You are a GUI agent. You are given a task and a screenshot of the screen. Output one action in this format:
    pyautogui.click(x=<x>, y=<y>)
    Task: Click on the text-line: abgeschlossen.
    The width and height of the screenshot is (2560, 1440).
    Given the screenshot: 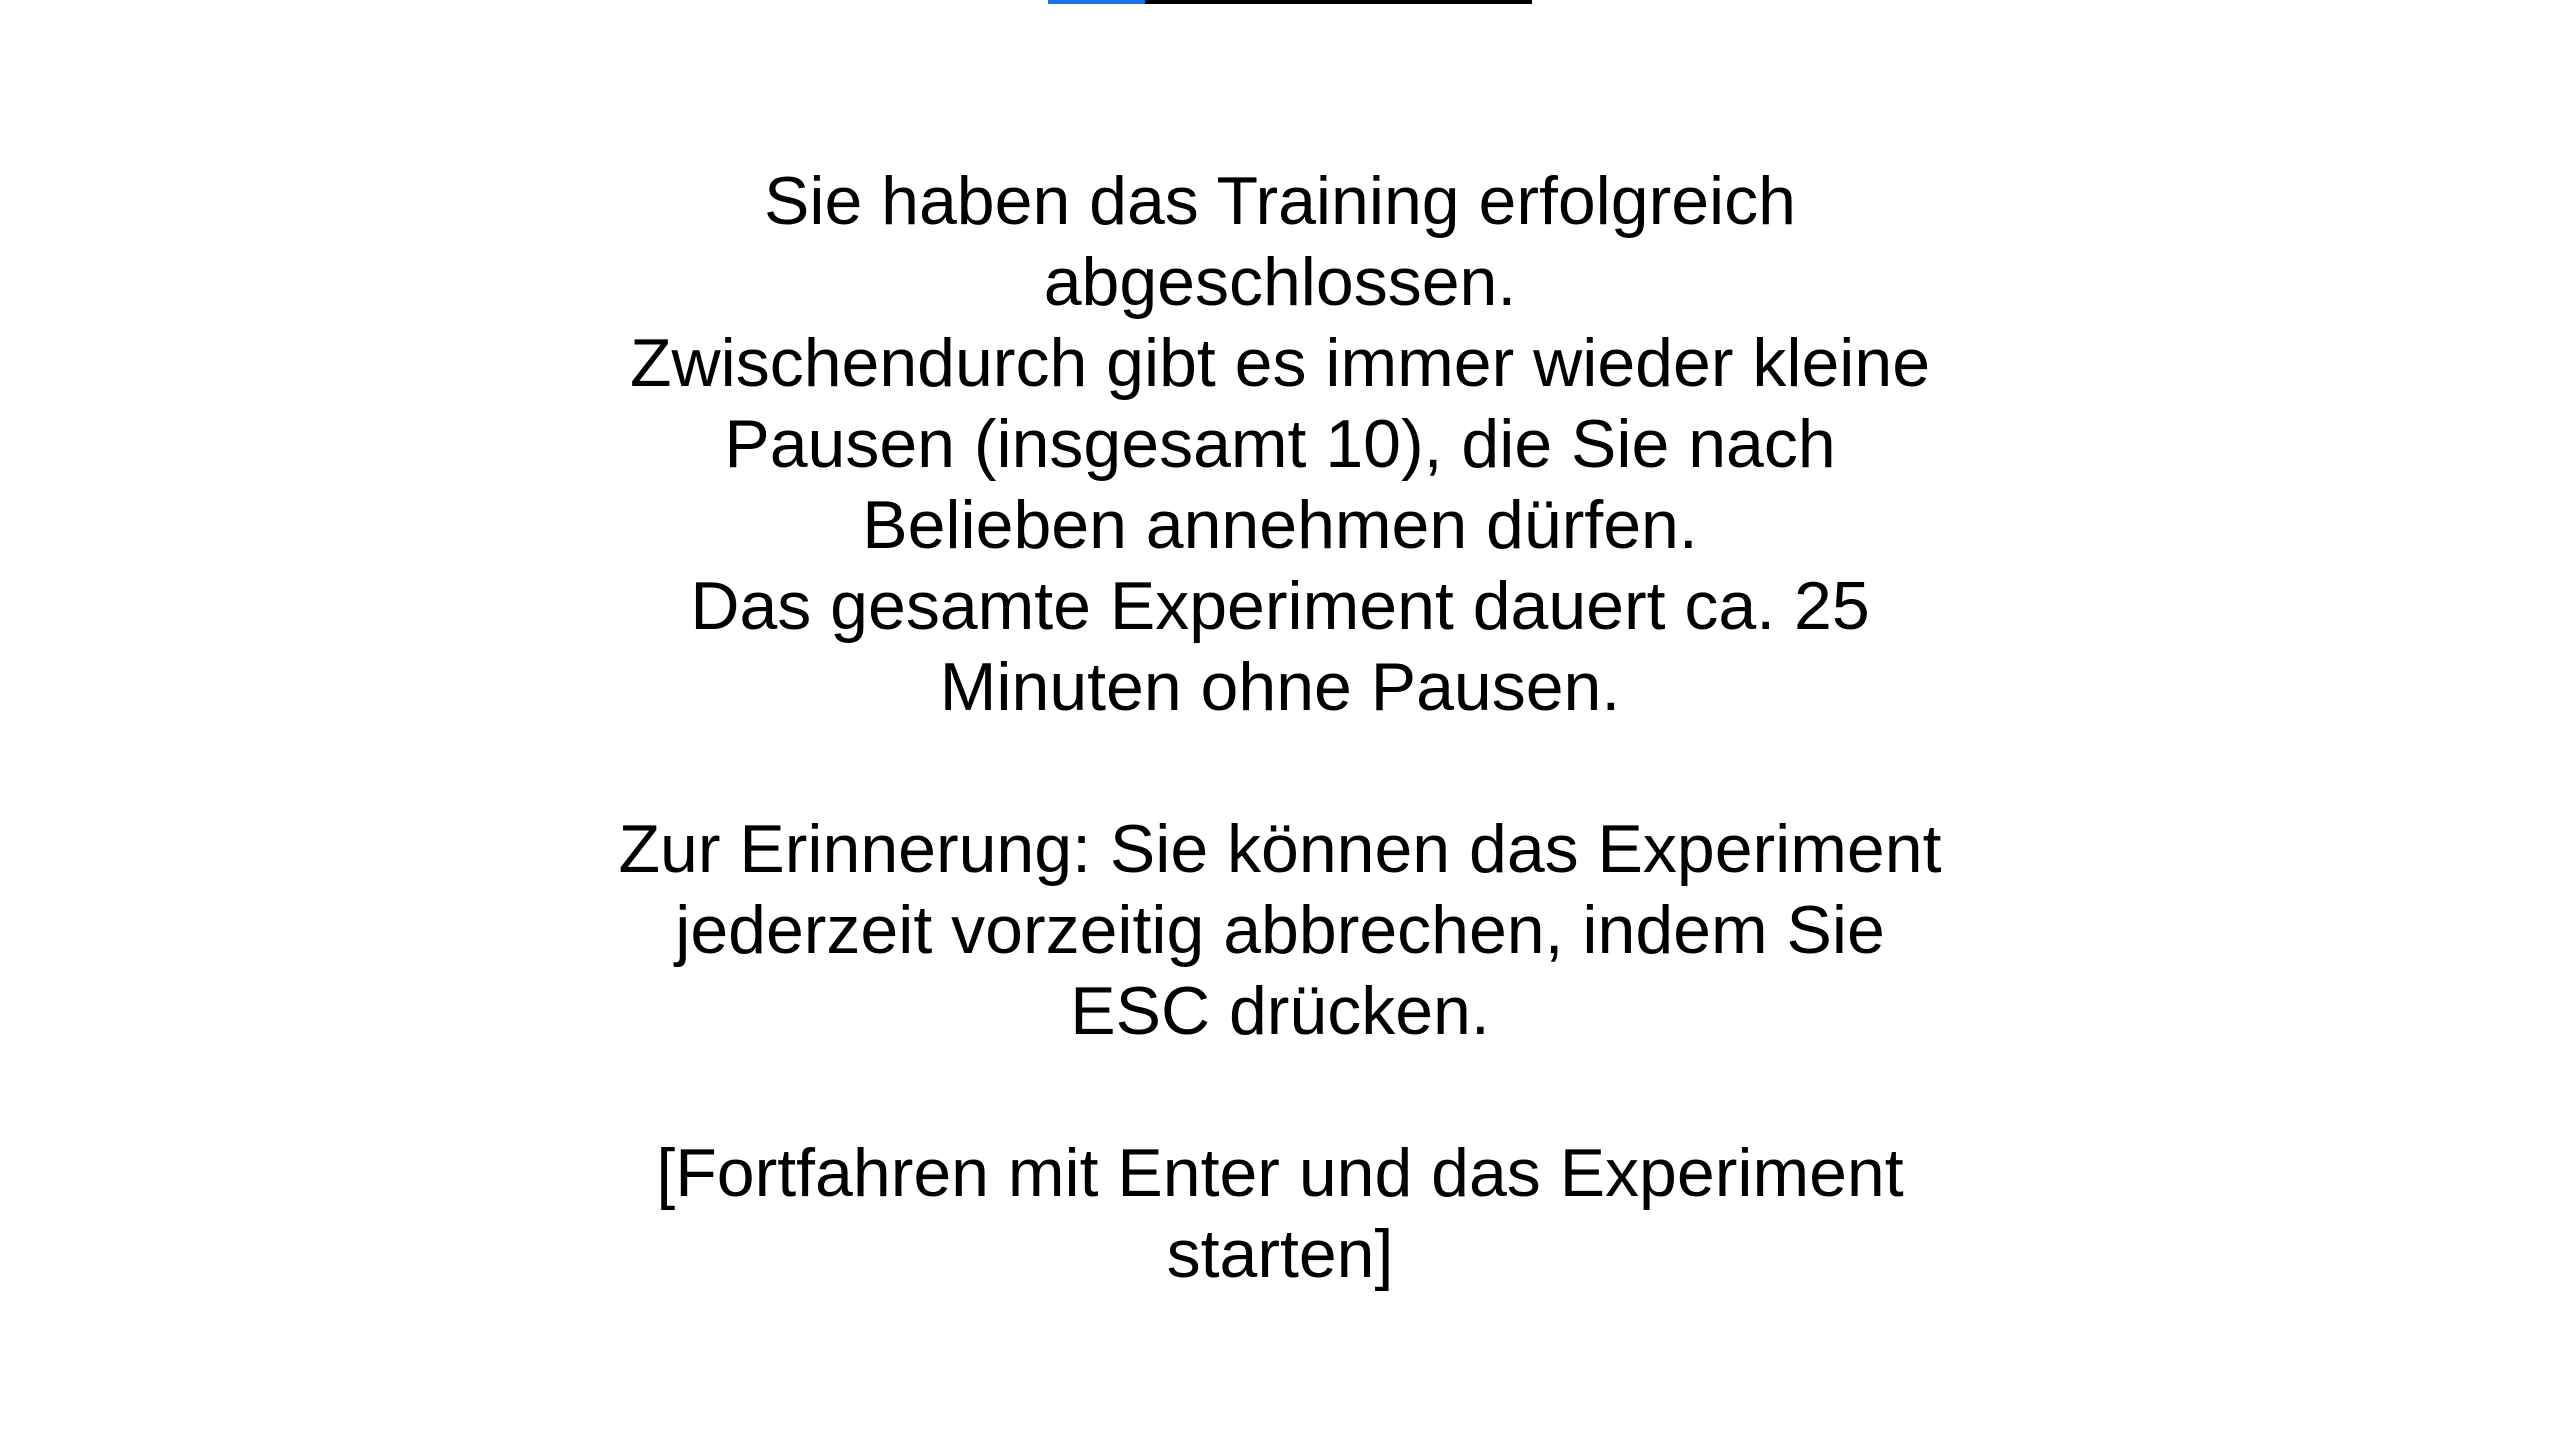 What is the action you would take?
    pyautogui.click(x=1280, y=282)
    